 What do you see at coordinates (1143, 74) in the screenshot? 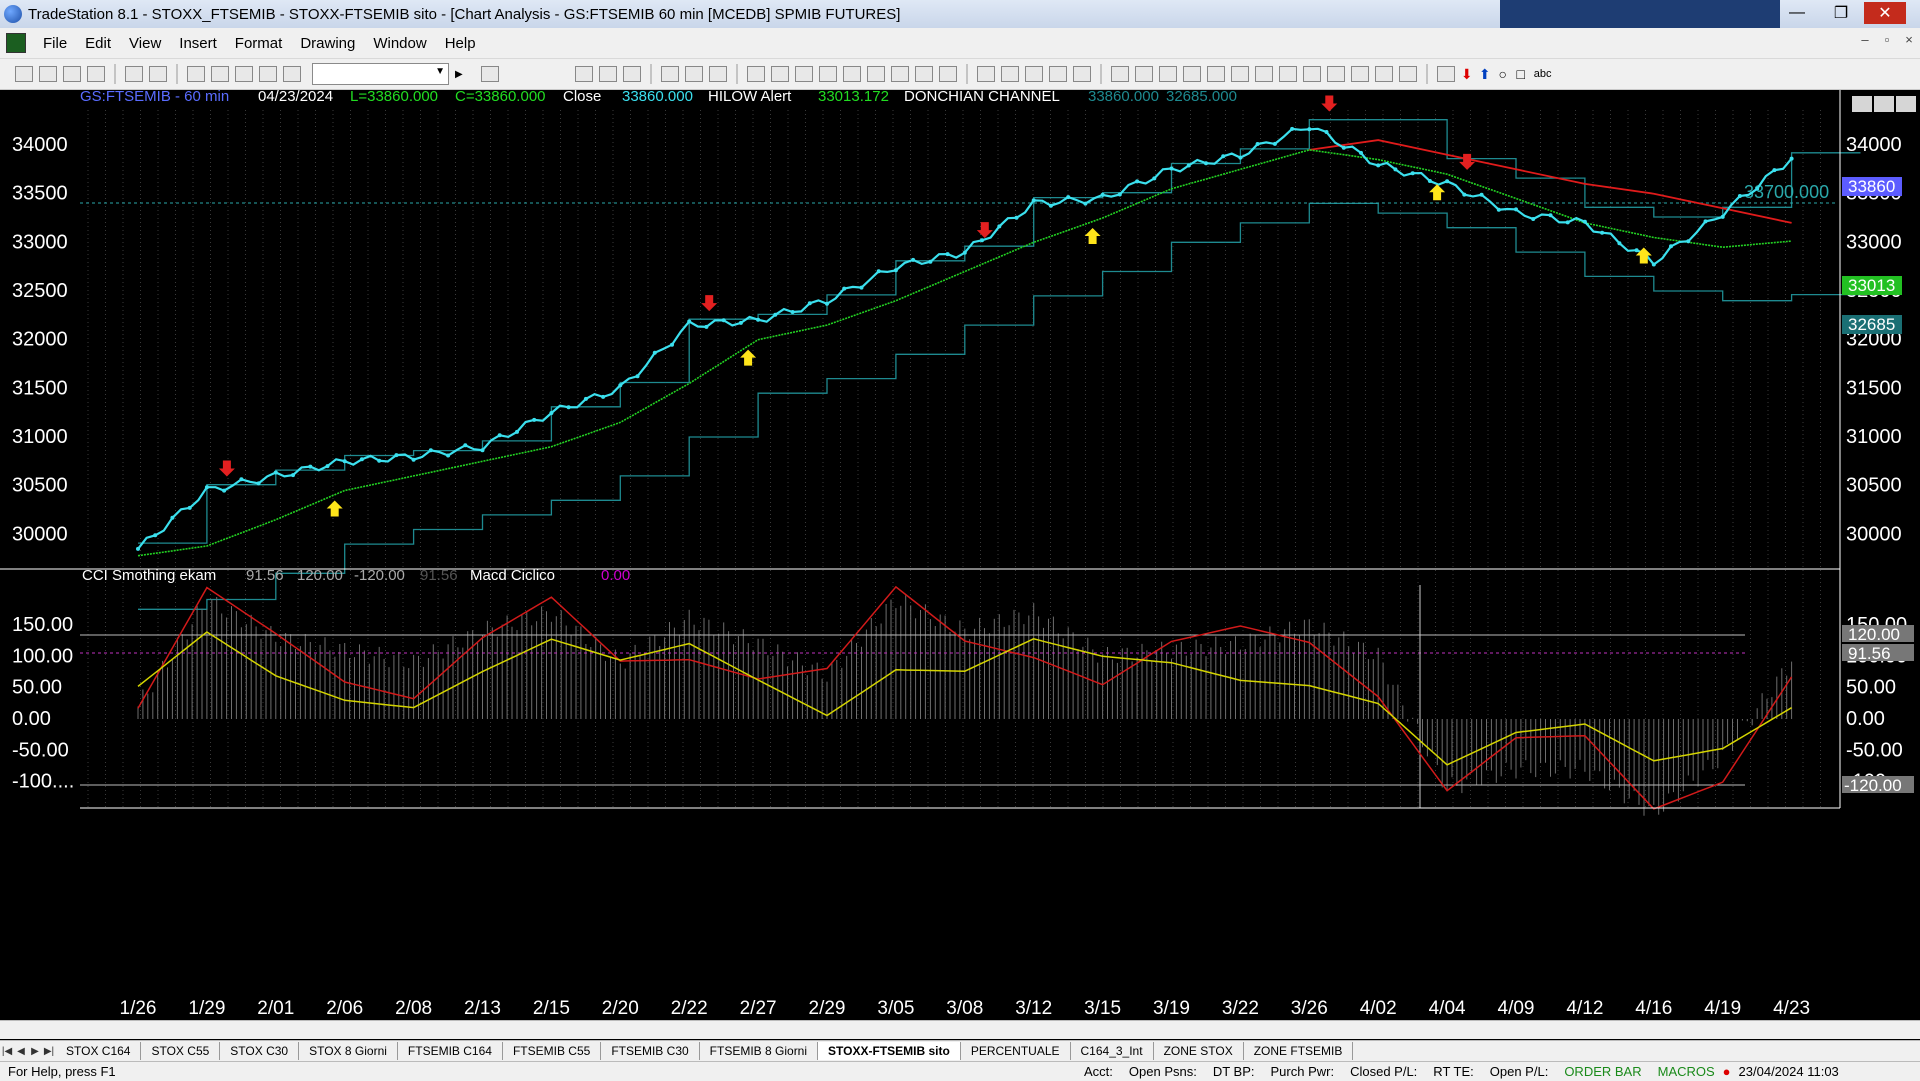
I see `vertical-lines-icon` at bounding box center [1143, 74].